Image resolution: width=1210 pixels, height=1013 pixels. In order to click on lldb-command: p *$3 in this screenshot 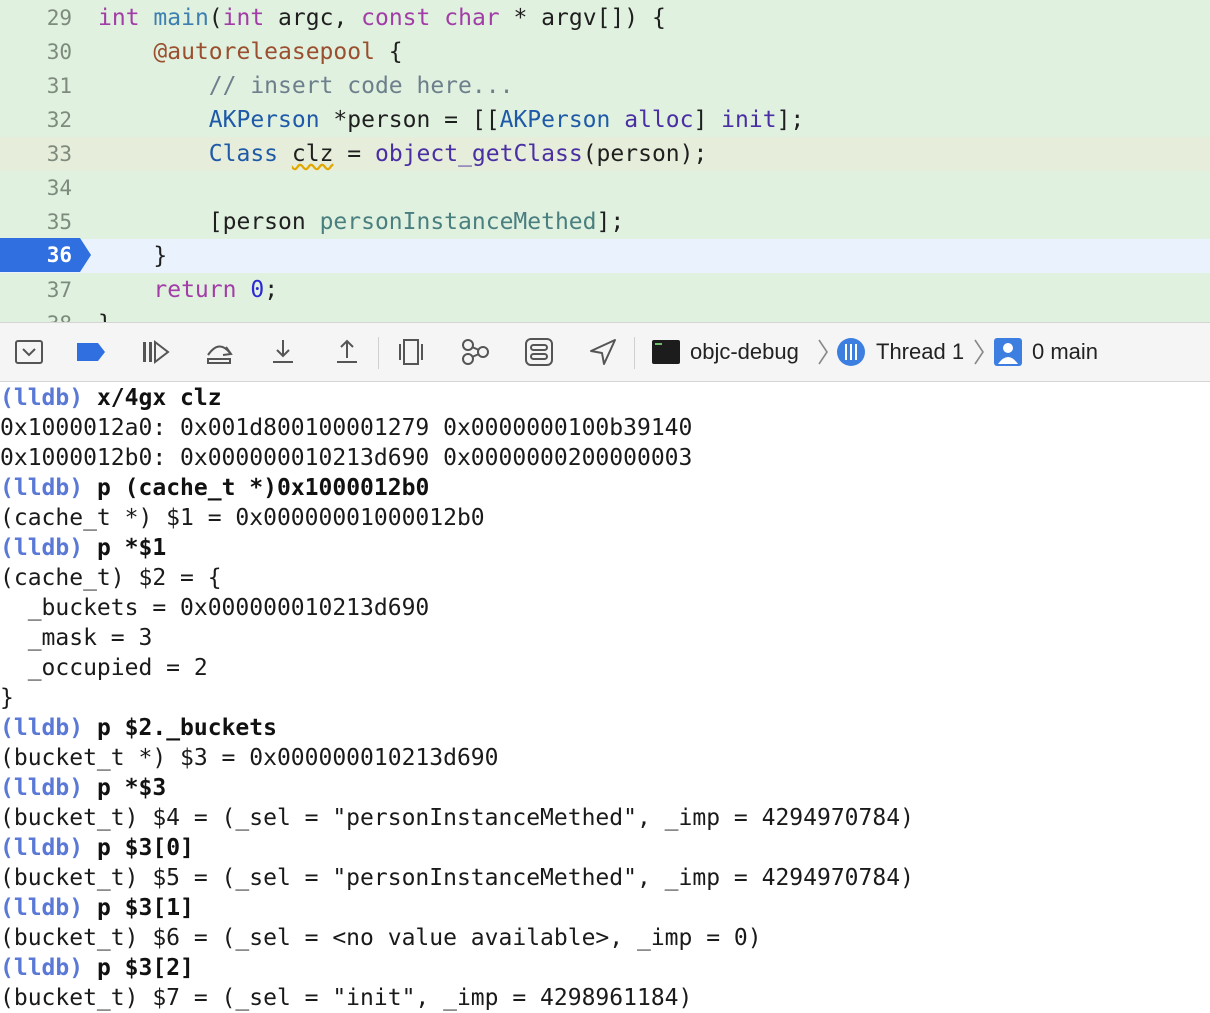, I will do `click(131, 788)`.